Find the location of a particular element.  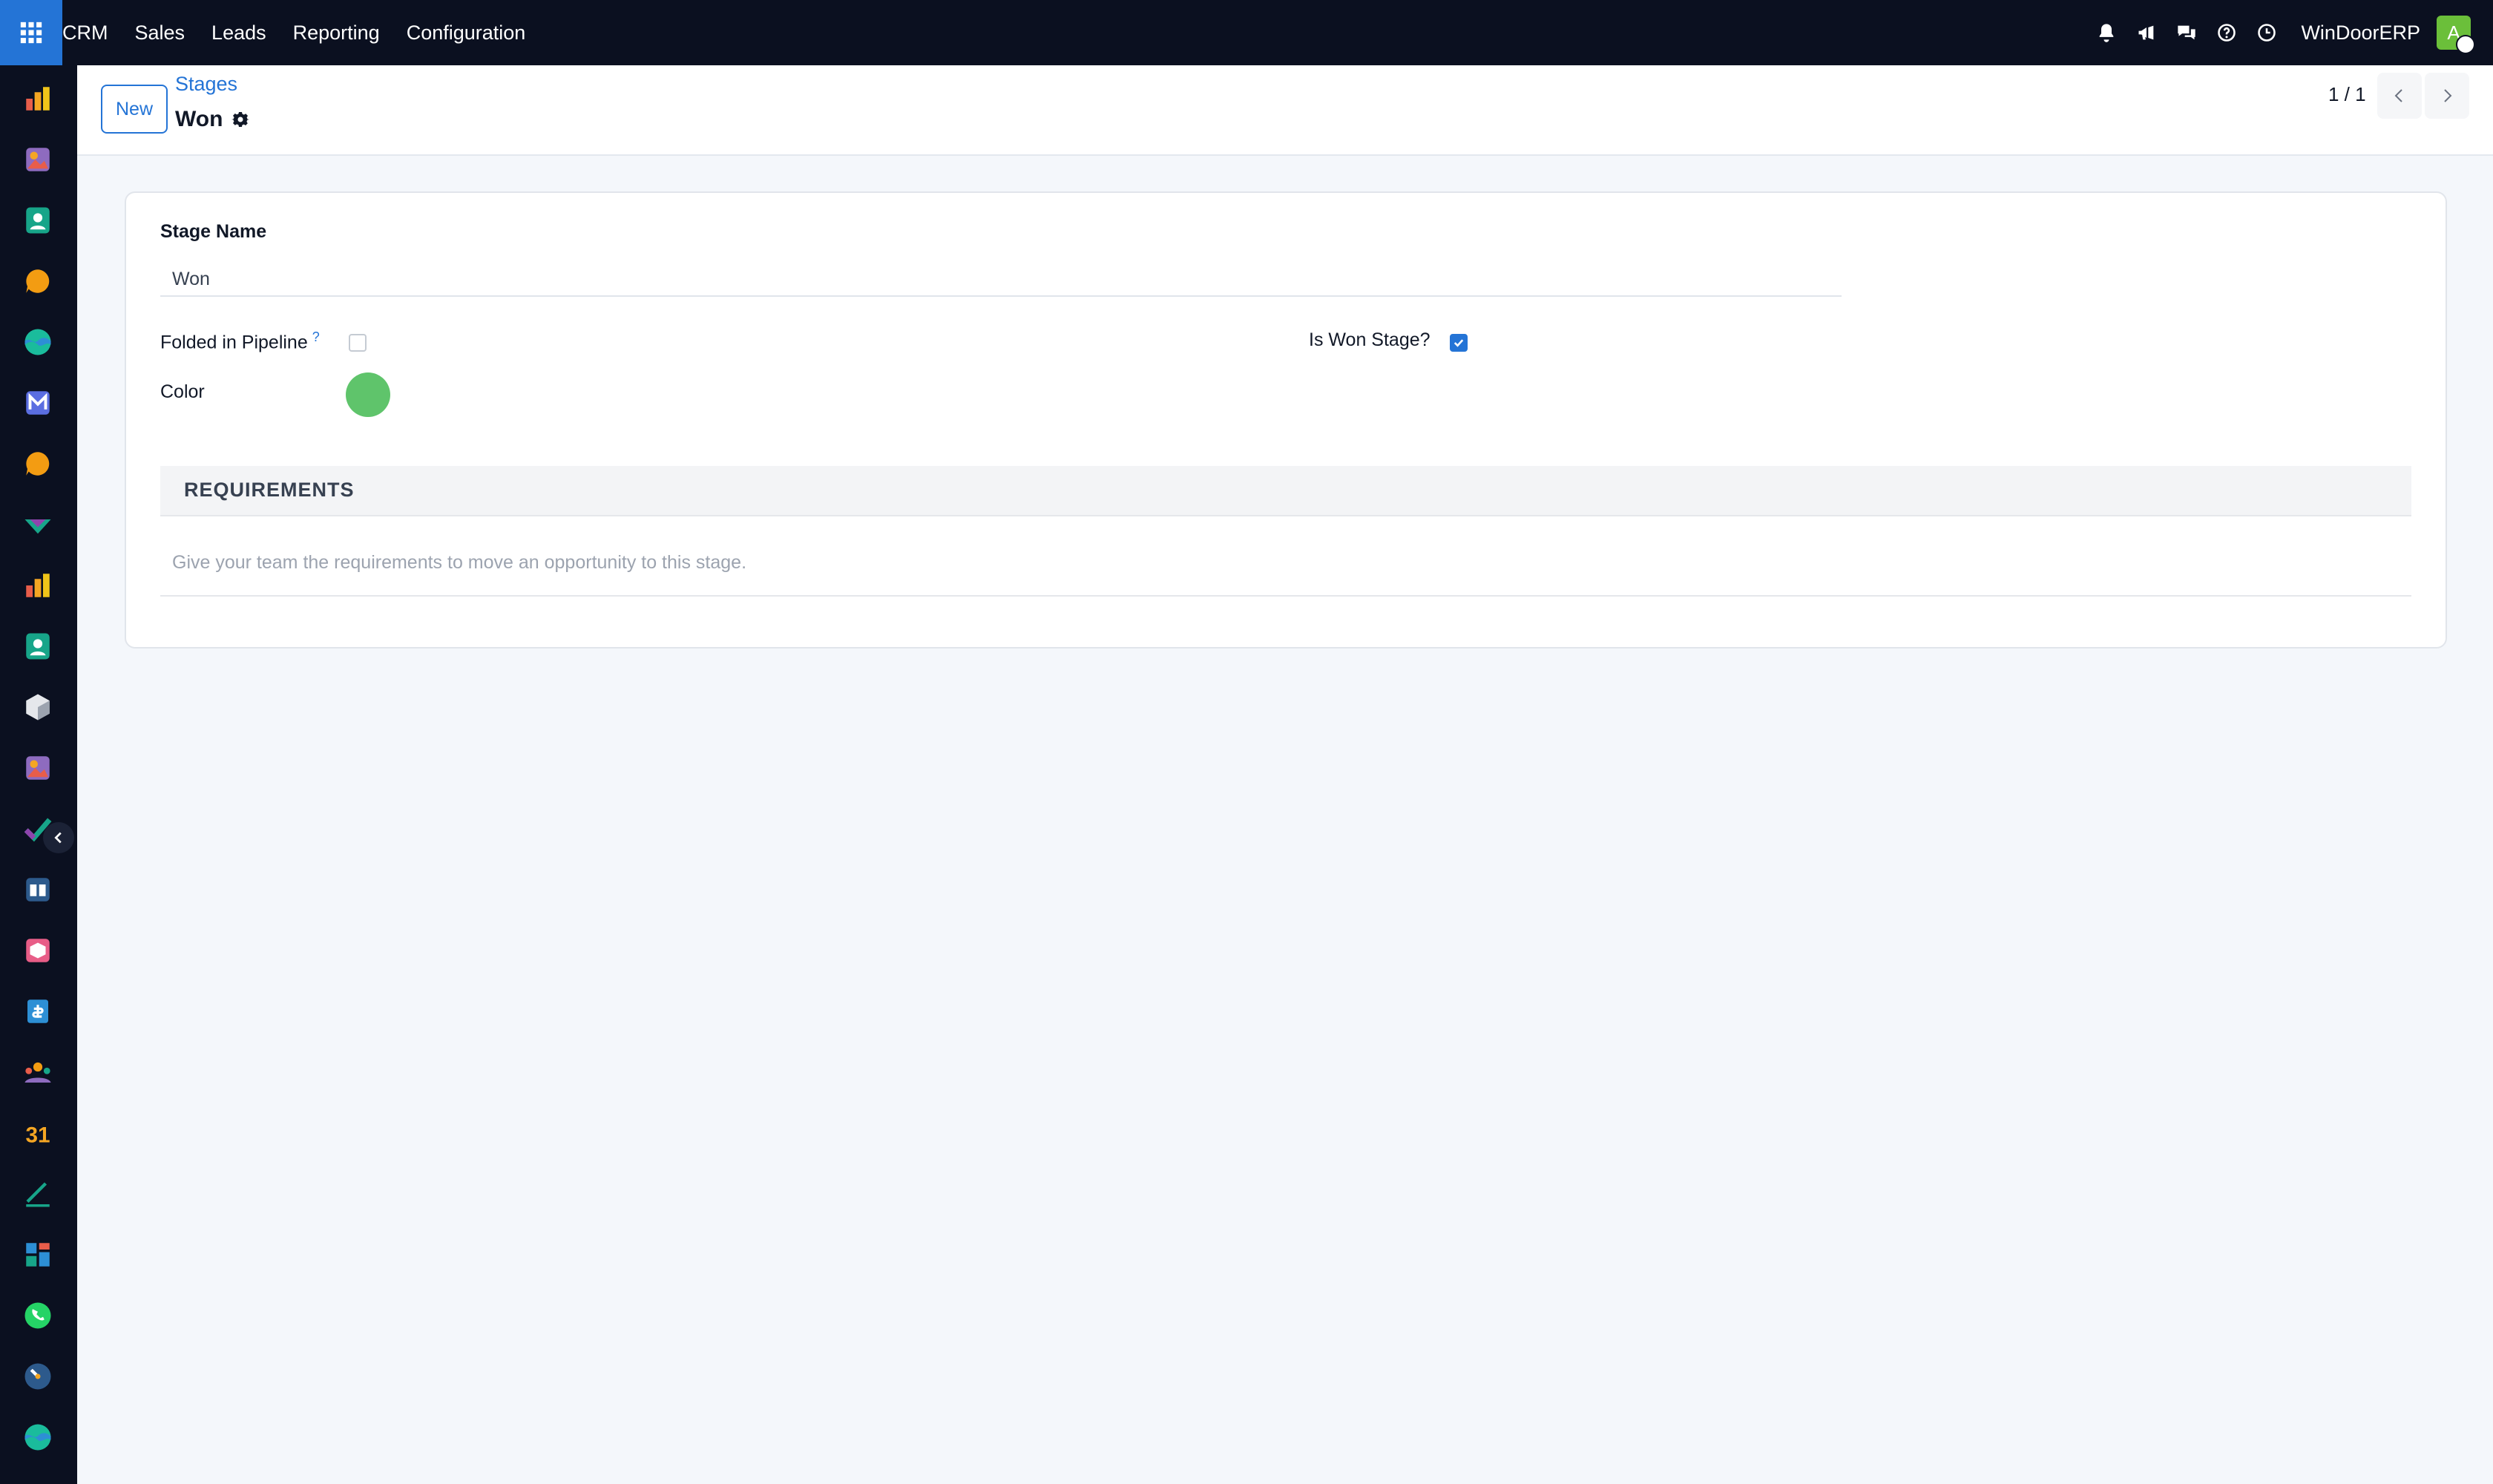

color-picker-swatch is located at coordinates (368, 394).